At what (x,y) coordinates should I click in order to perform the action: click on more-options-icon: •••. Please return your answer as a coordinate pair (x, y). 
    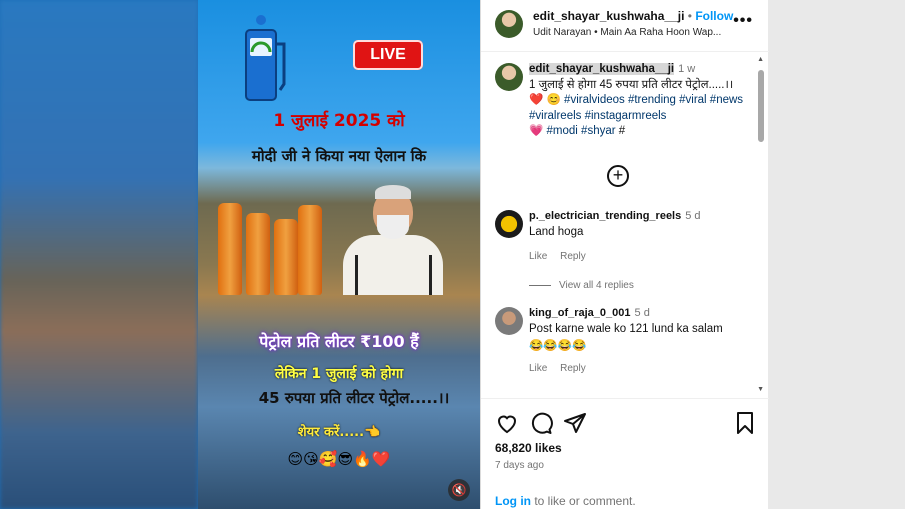
    Looking at the image, I should click on (743, 21).